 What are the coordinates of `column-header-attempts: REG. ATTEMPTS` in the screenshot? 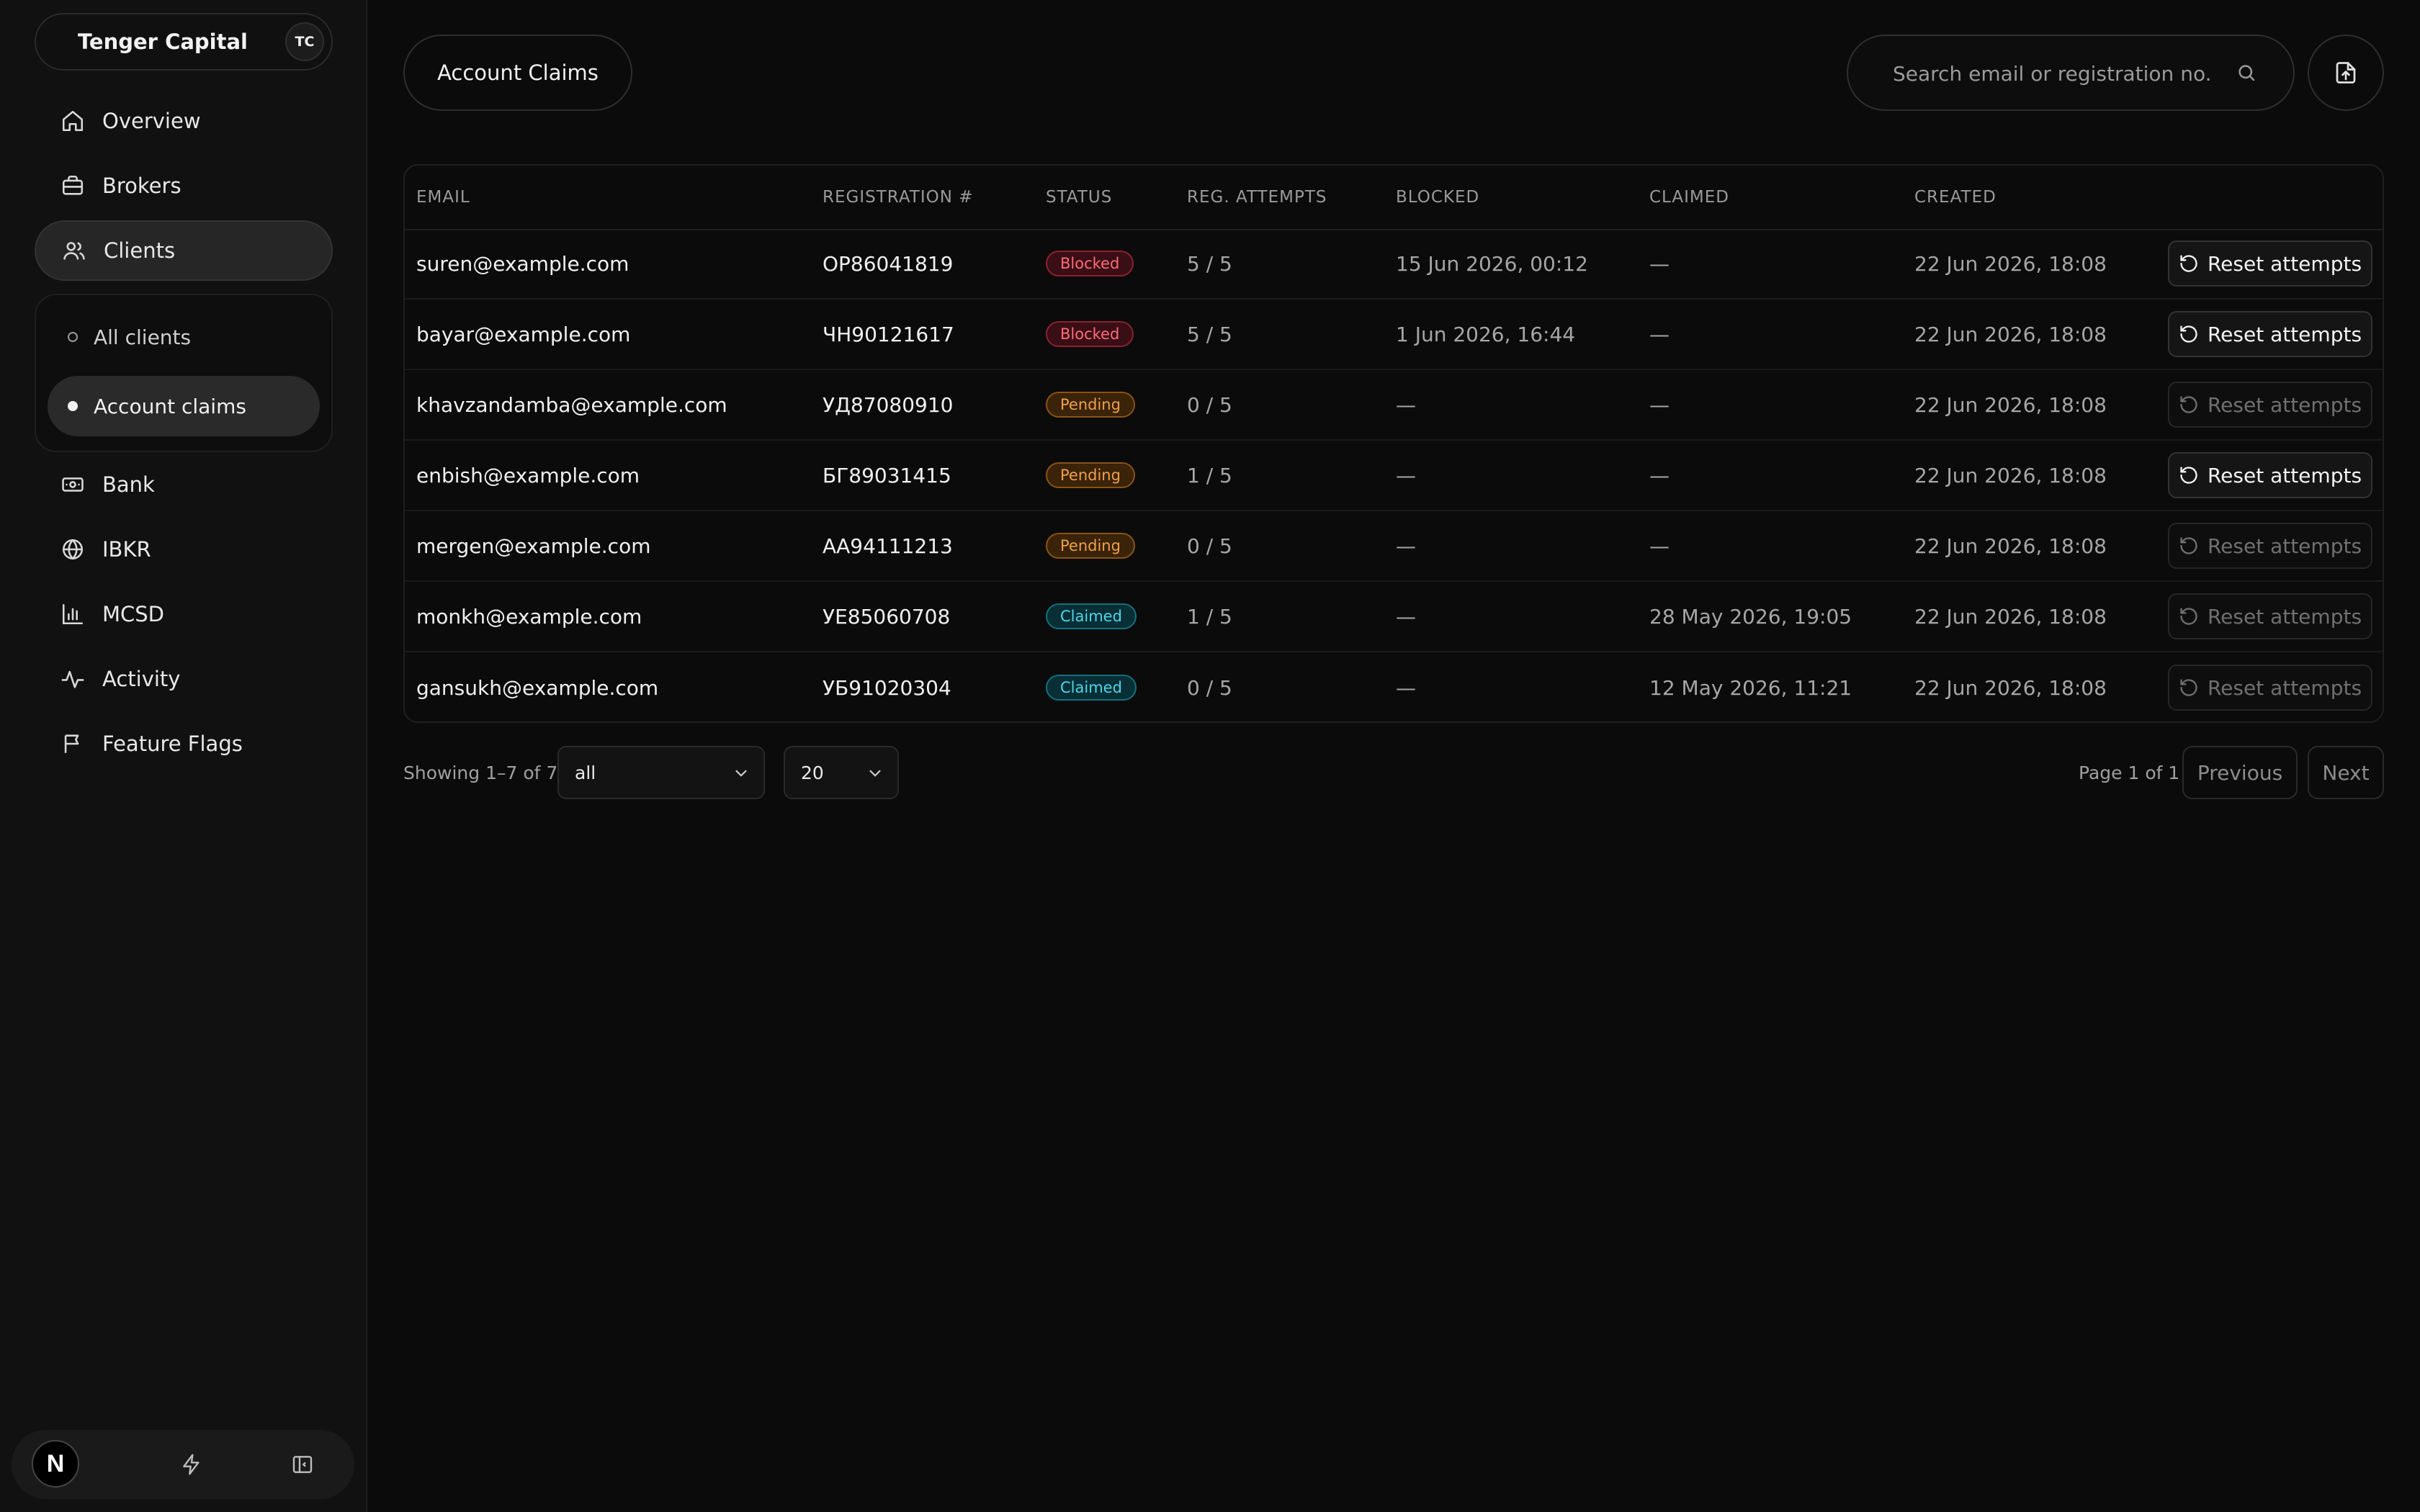 It's located at (1257, 197).